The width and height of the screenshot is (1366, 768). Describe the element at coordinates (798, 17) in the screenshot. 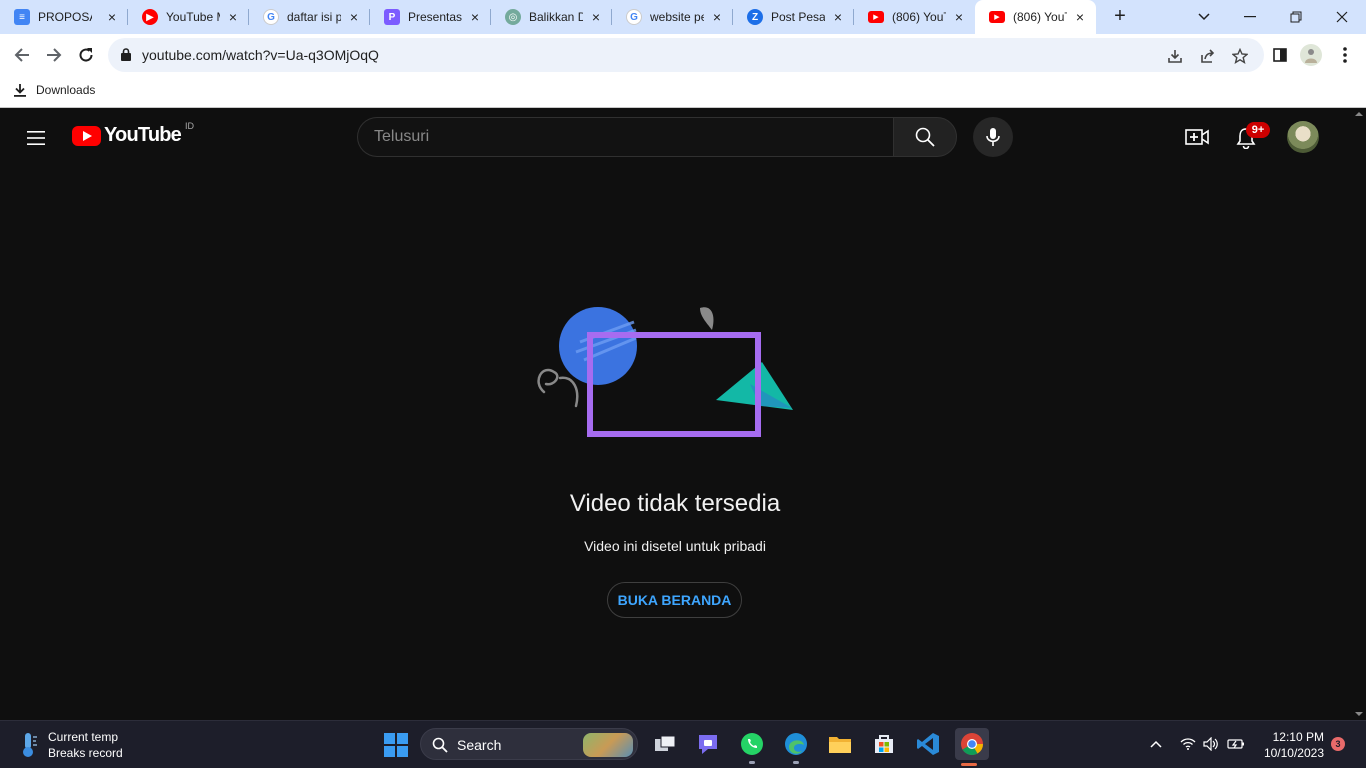

I see `tab-label: Post Pesa` at that location.